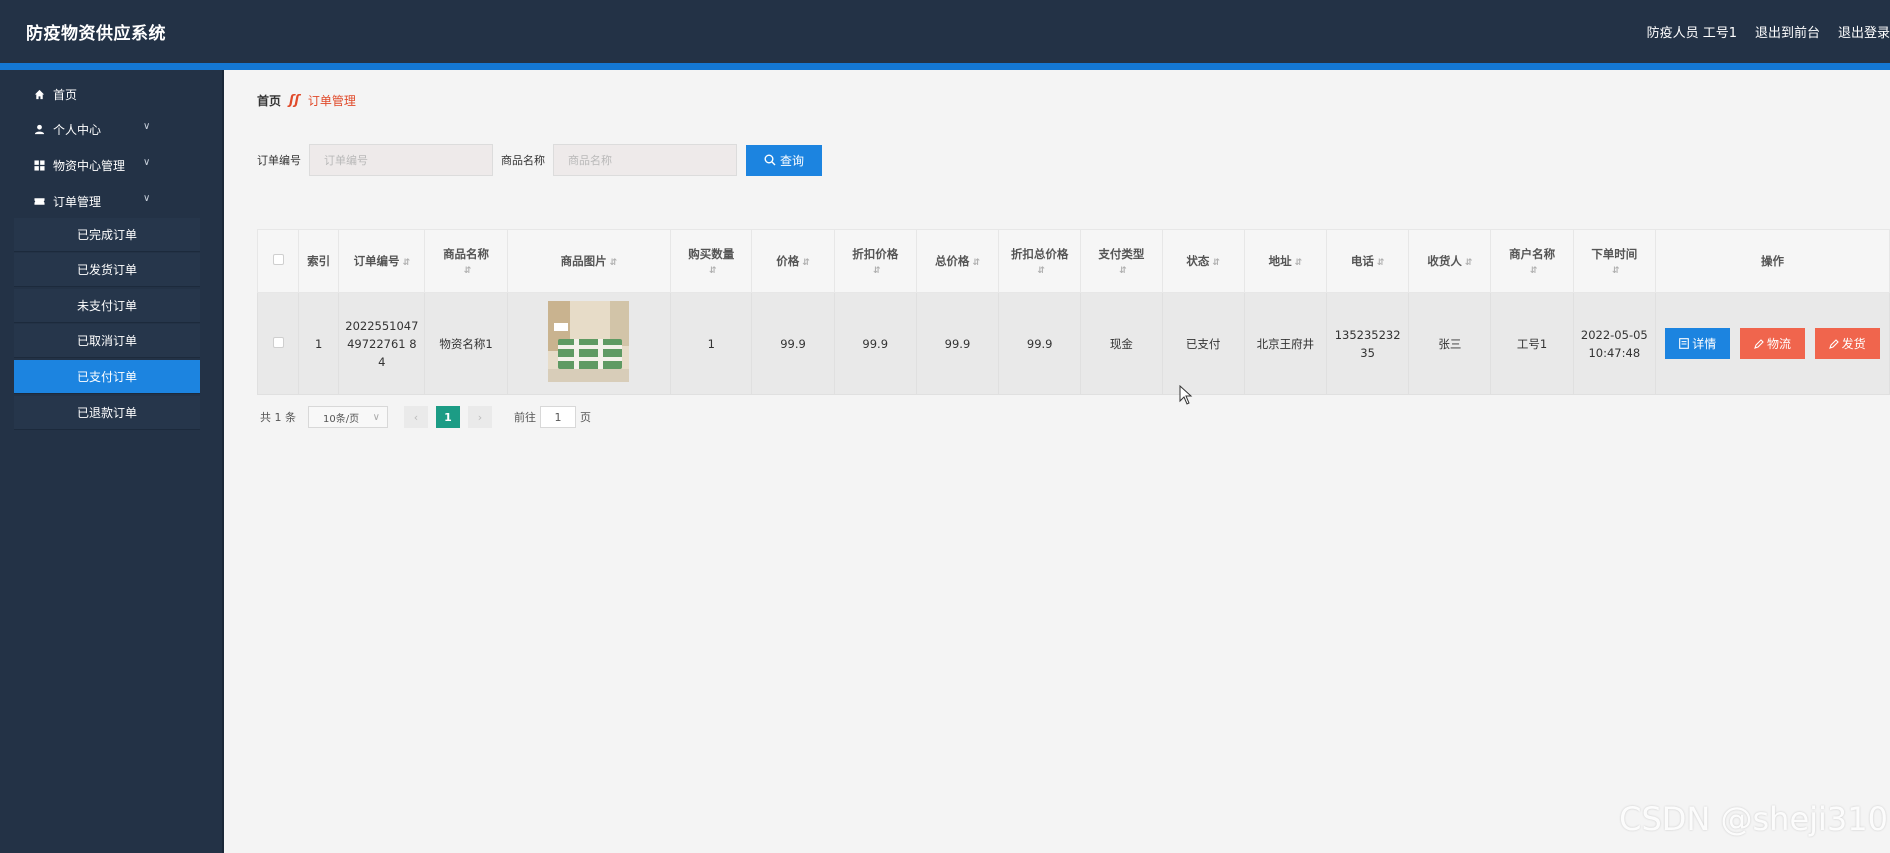 This screenshot has width=1890, height=853. Describe the element at coordinates (525, 417) in the screenshot. I see `goto-label: 前往` at that location.